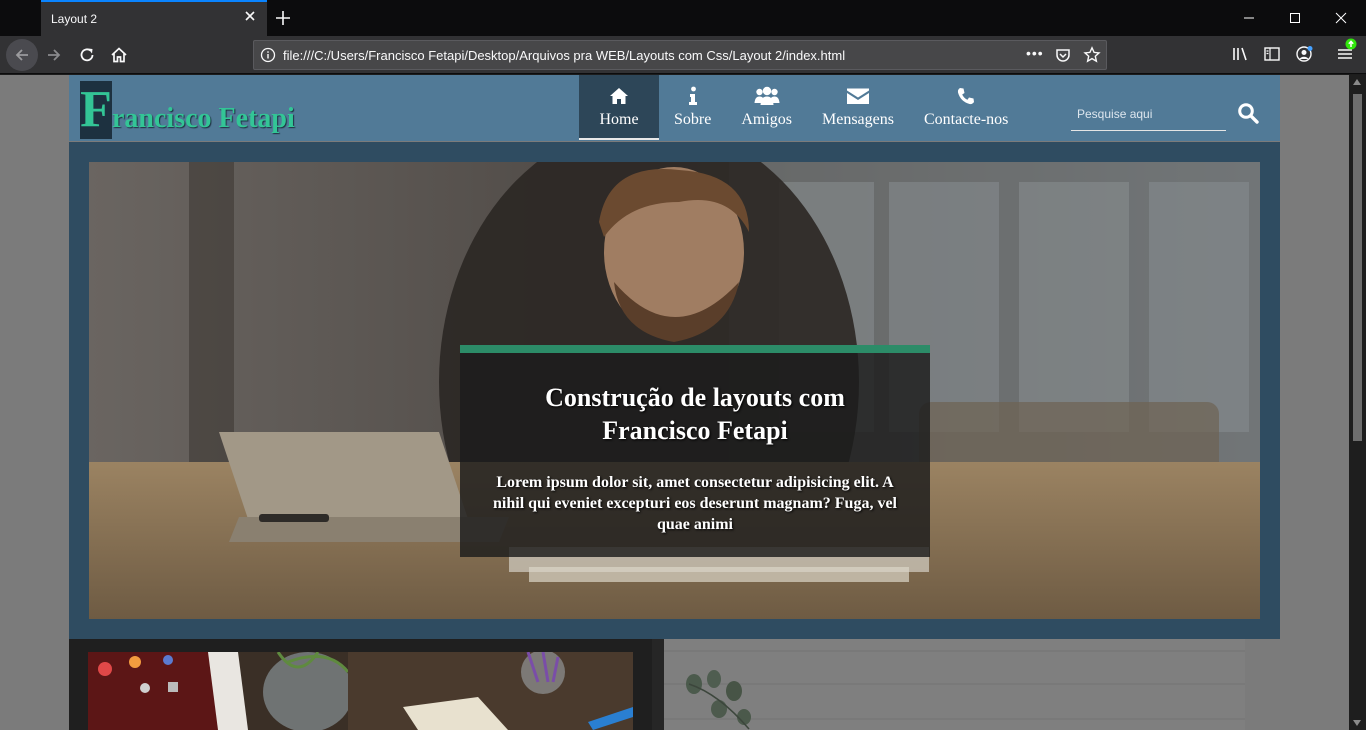  I want to click on close-window-button, so click(1341, 18).